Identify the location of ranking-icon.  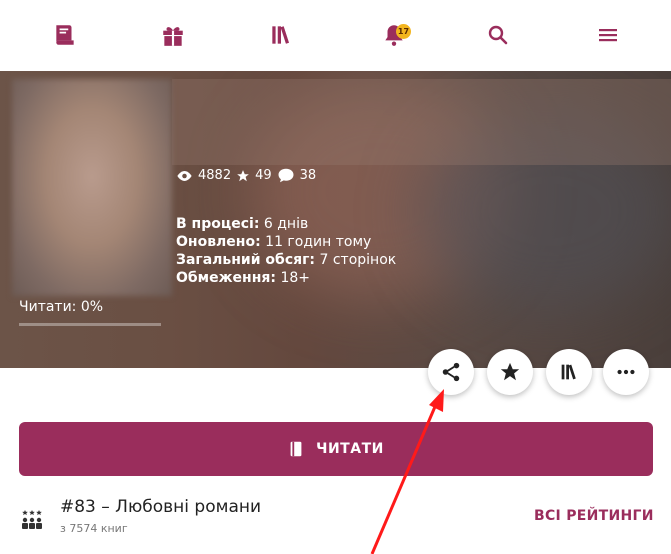
(32, 519).